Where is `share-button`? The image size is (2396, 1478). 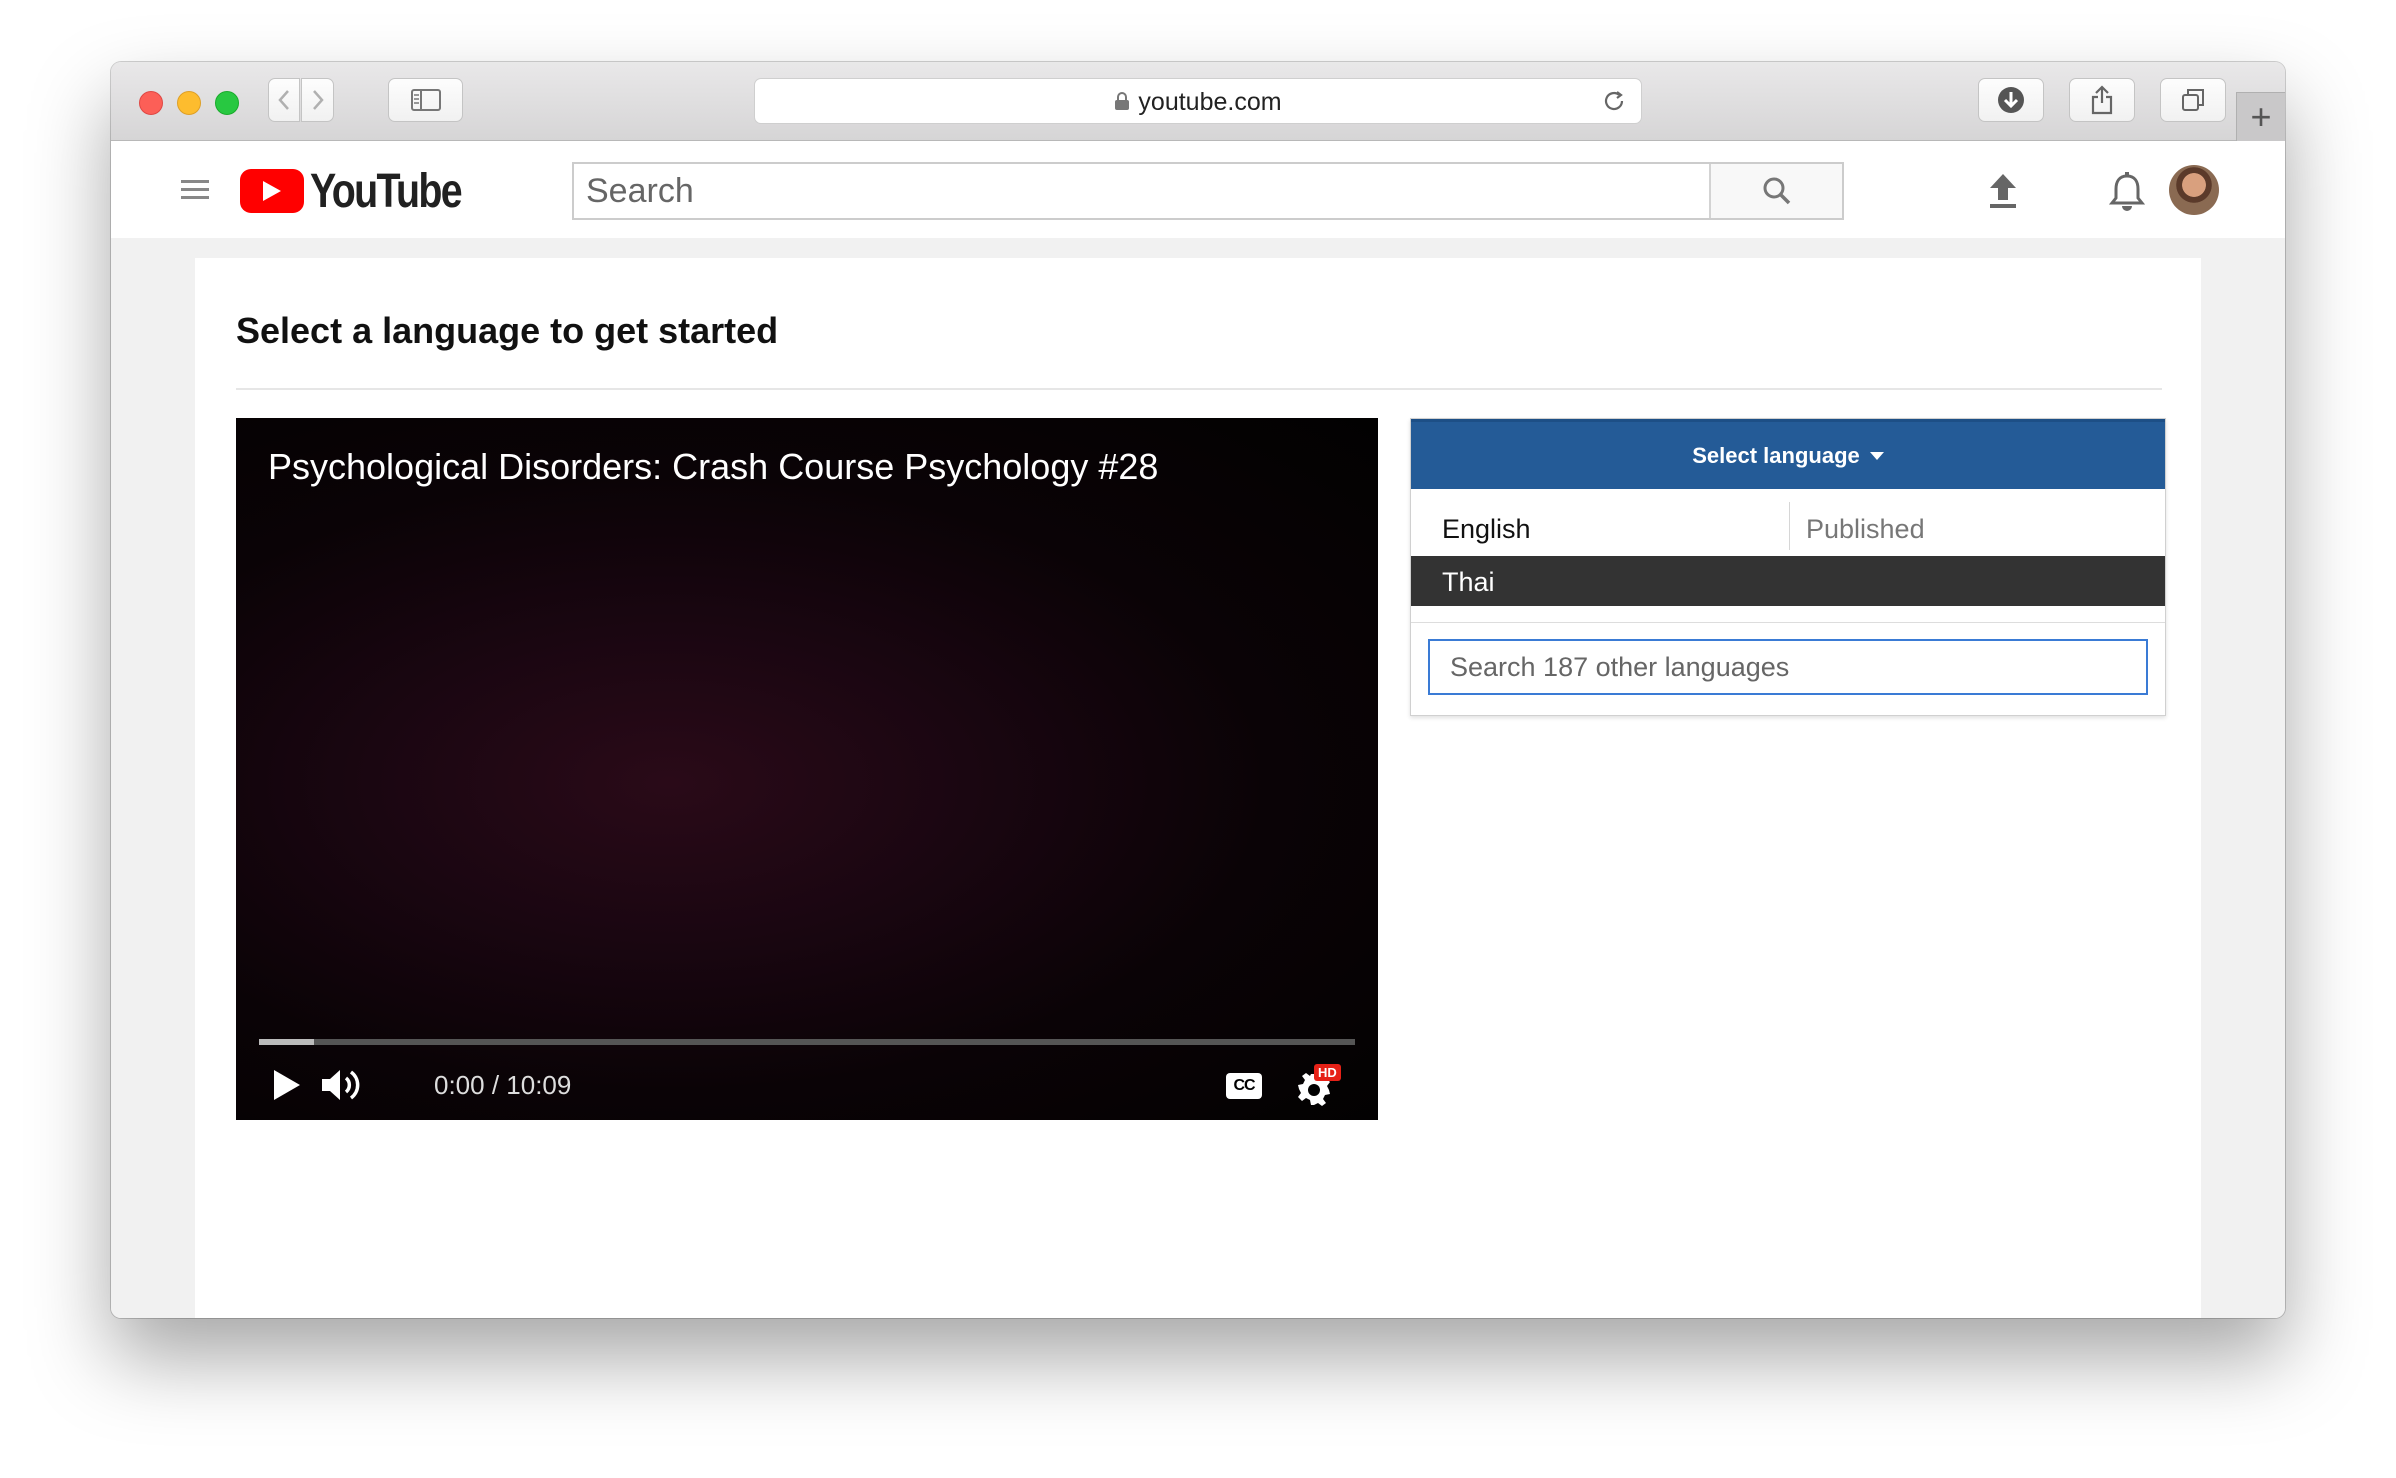
share-button is located at coordinates (2102, 100).